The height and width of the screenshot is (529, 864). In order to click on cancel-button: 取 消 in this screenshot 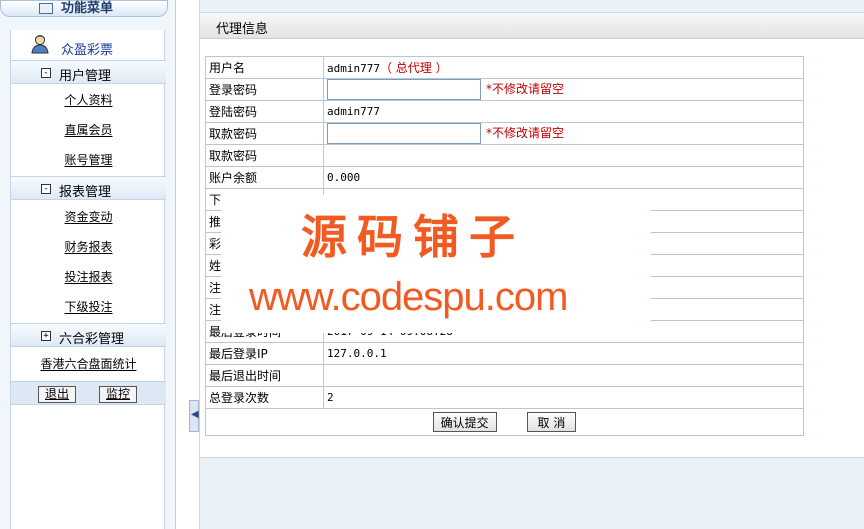, I will do `click(551, 422)`.